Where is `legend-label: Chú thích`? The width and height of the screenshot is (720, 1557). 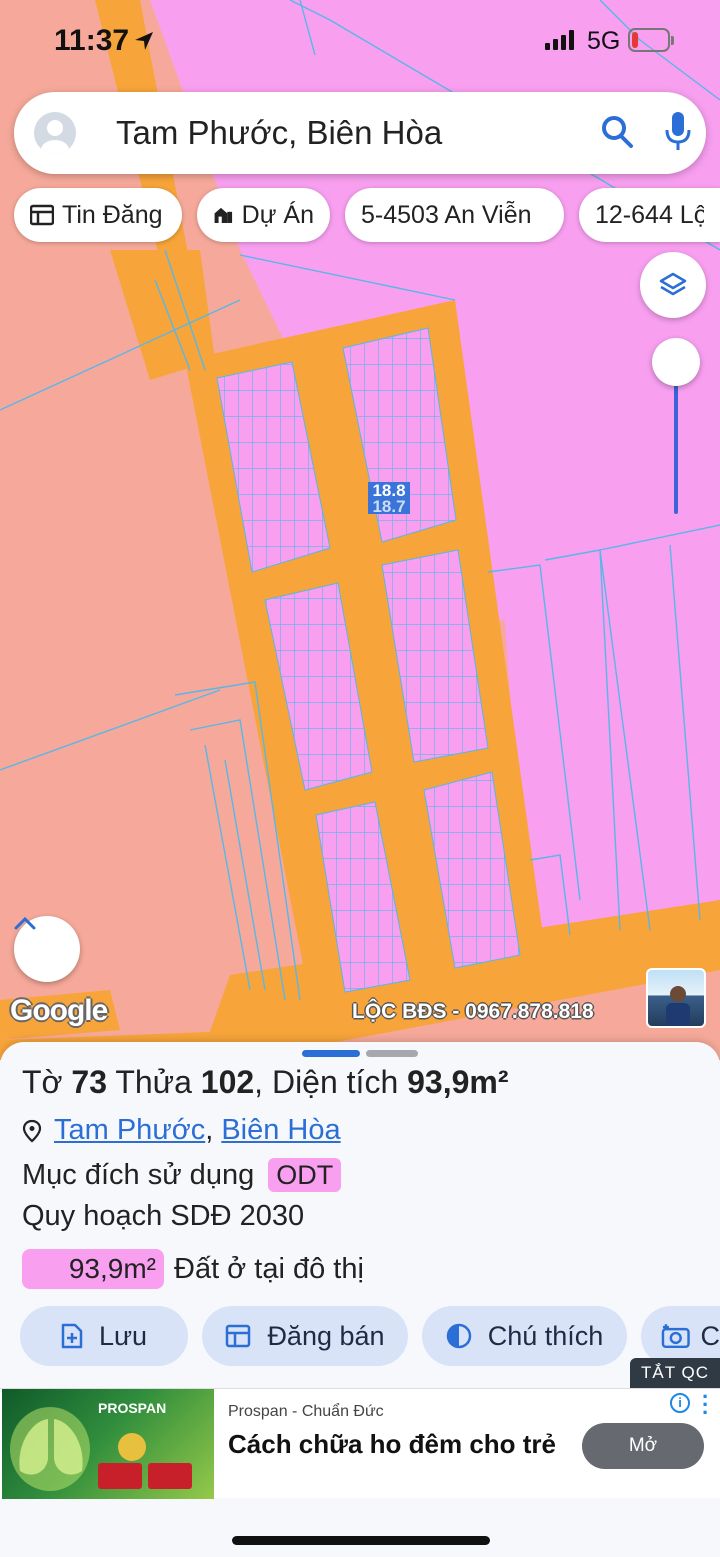 legend-label: Chú thích is located at coordinates (545, 1335).